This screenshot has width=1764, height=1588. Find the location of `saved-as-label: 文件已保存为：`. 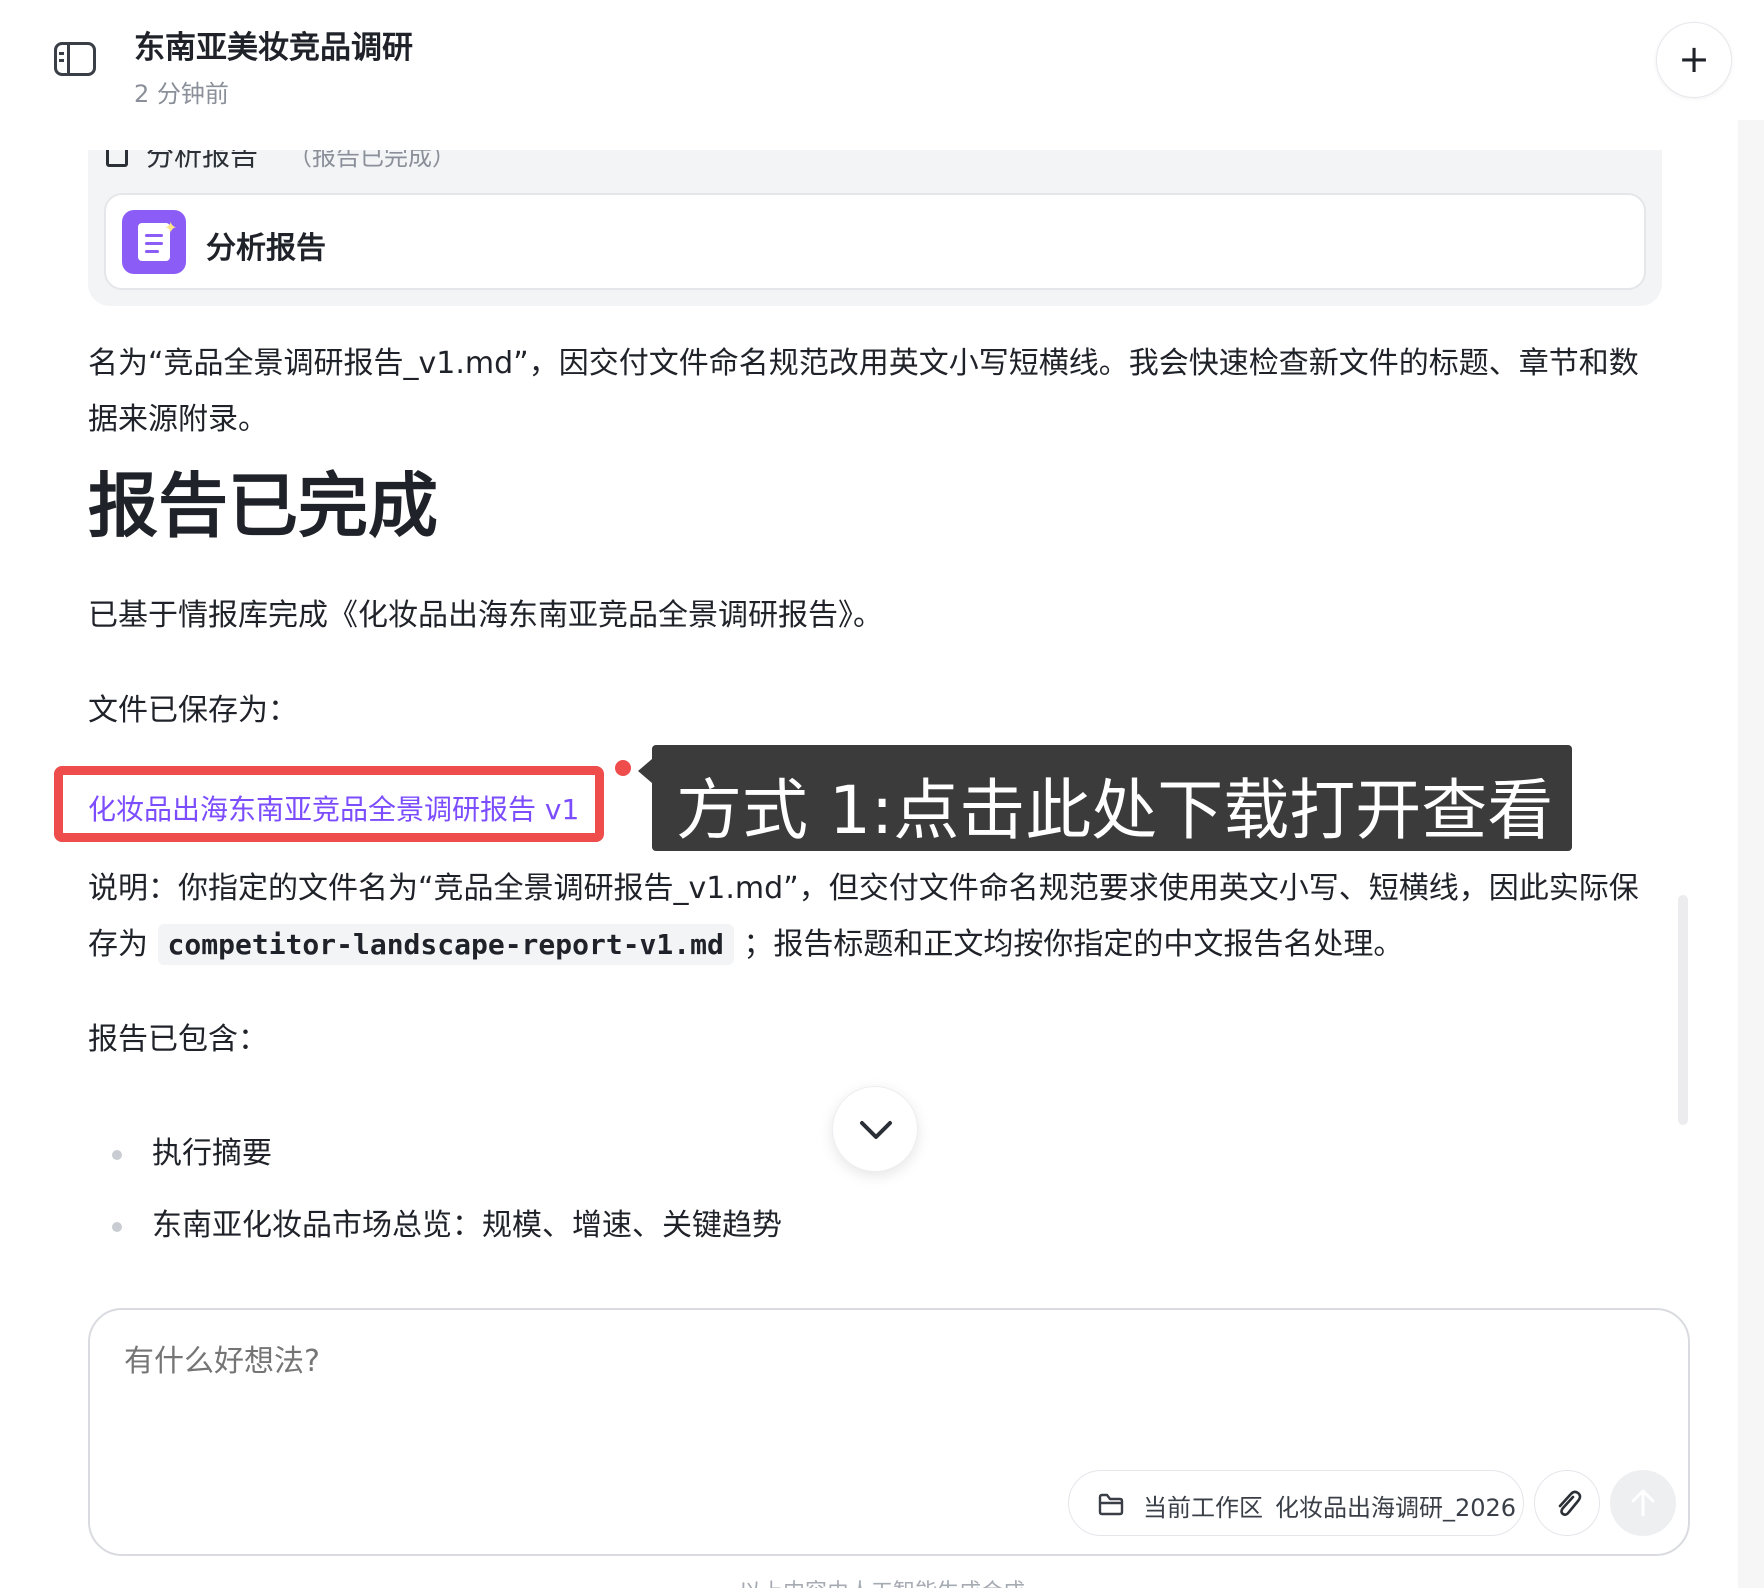

saved-as-label: 文件已保存为： is located at coordinates (193, 710).